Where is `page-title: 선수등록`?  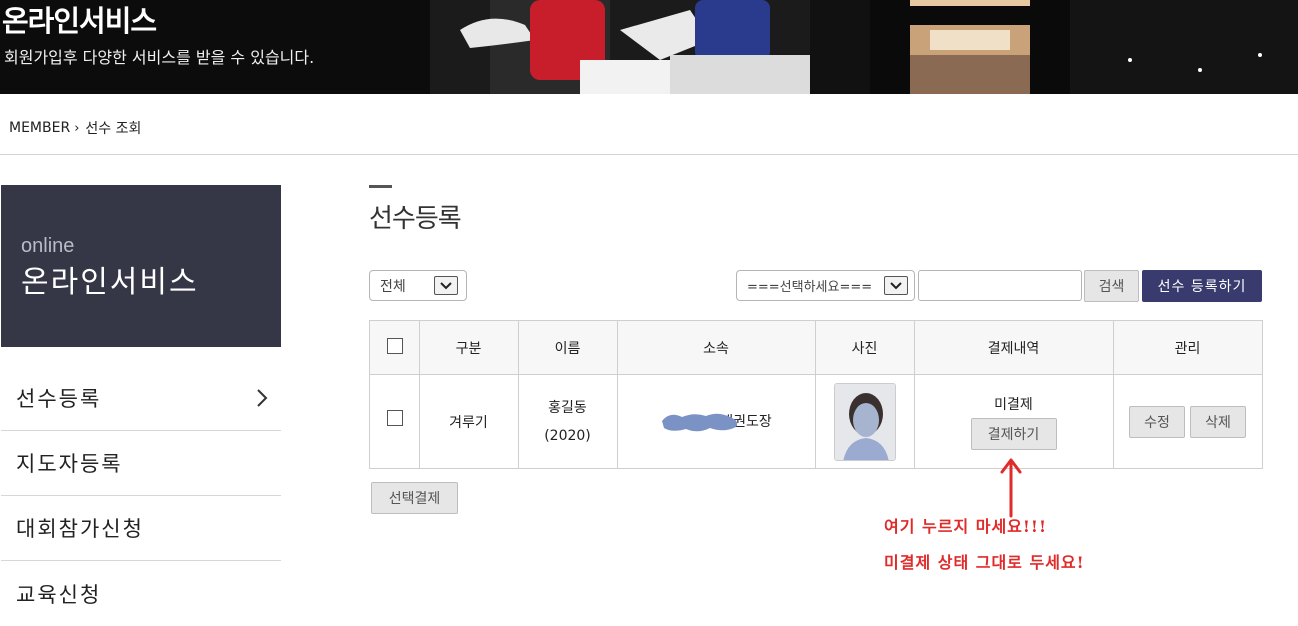 page-title: 선수등록 is located at coordinates (415, 219).